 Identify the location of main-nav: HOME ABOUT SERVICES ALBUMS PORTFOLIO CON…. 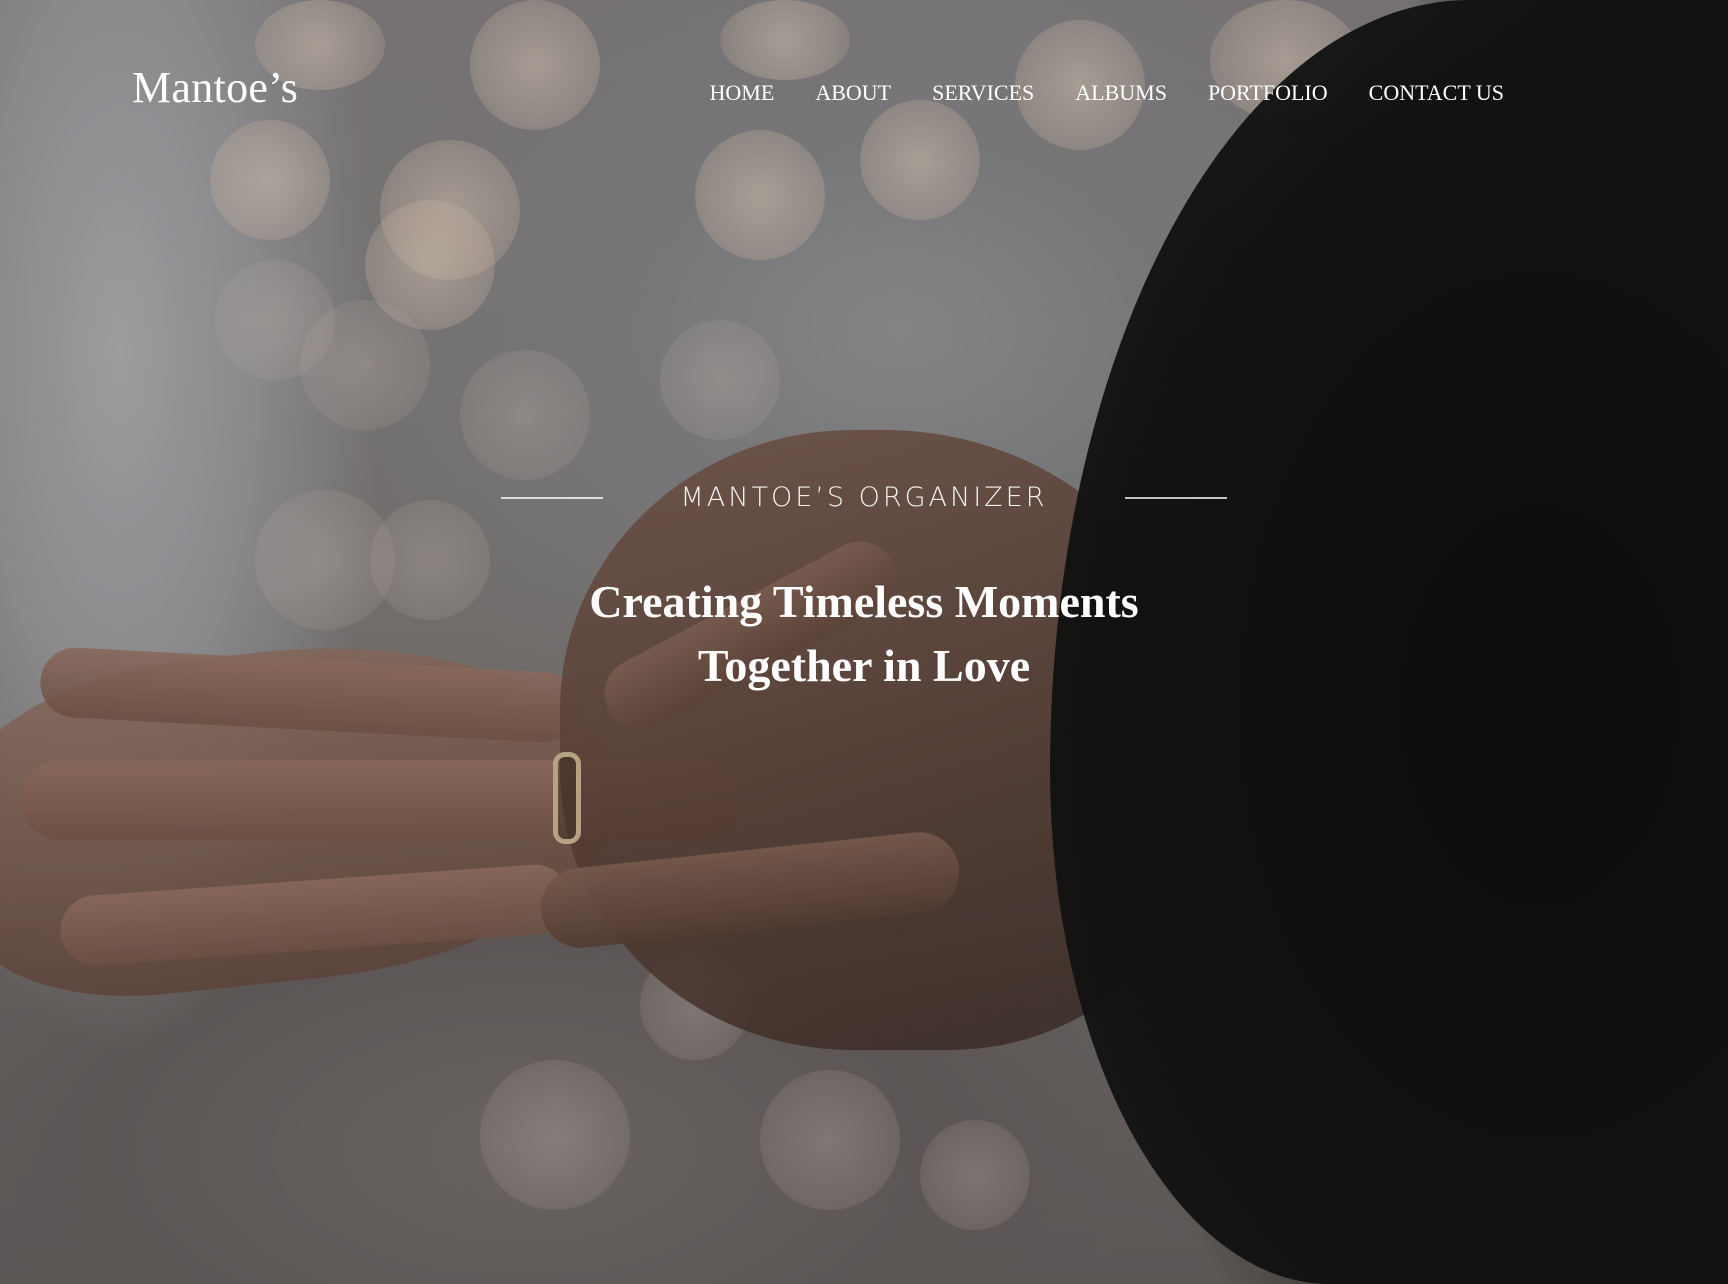
(1107, 93).